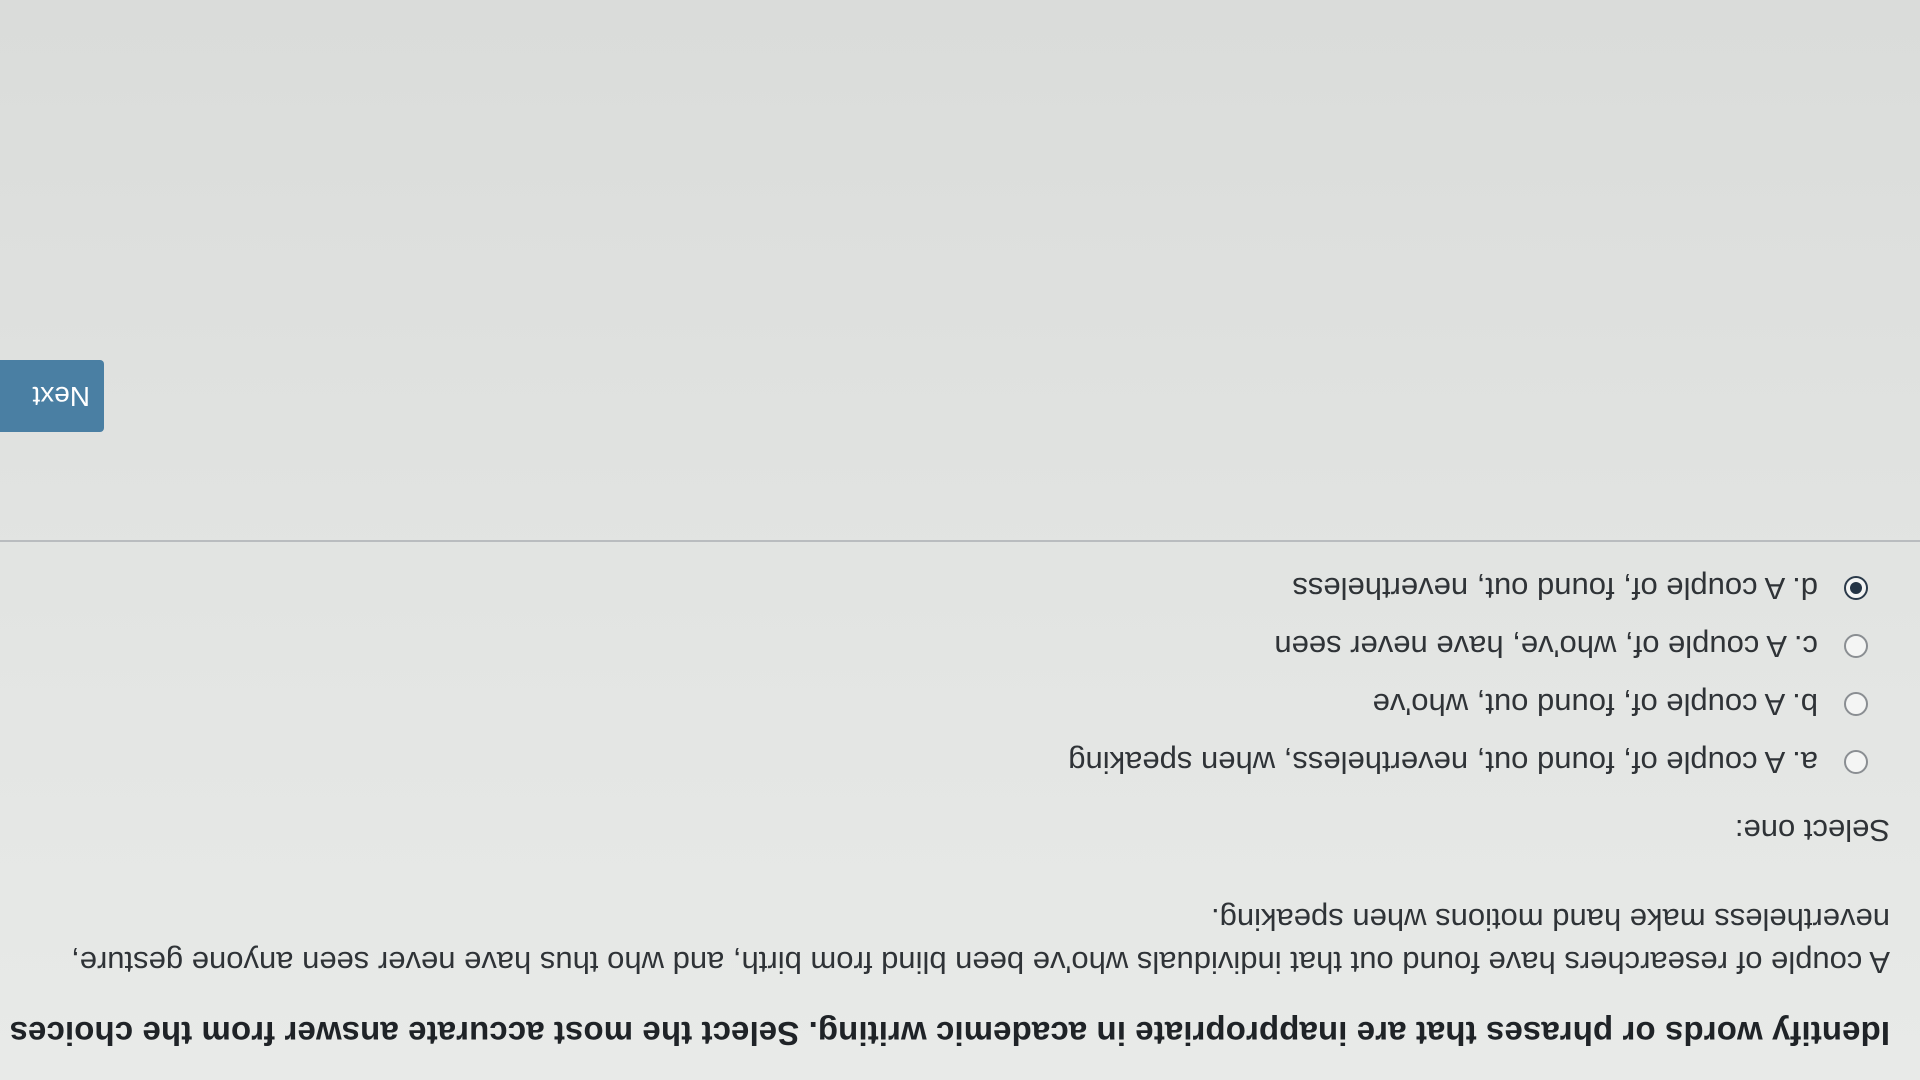 The image size is (1920, 1080). What do you see at coordinates (1595, 704) in the screenshot?
I see `option-b-label: b. A couple of, found out, who've` at bounding box center [1595, 704].